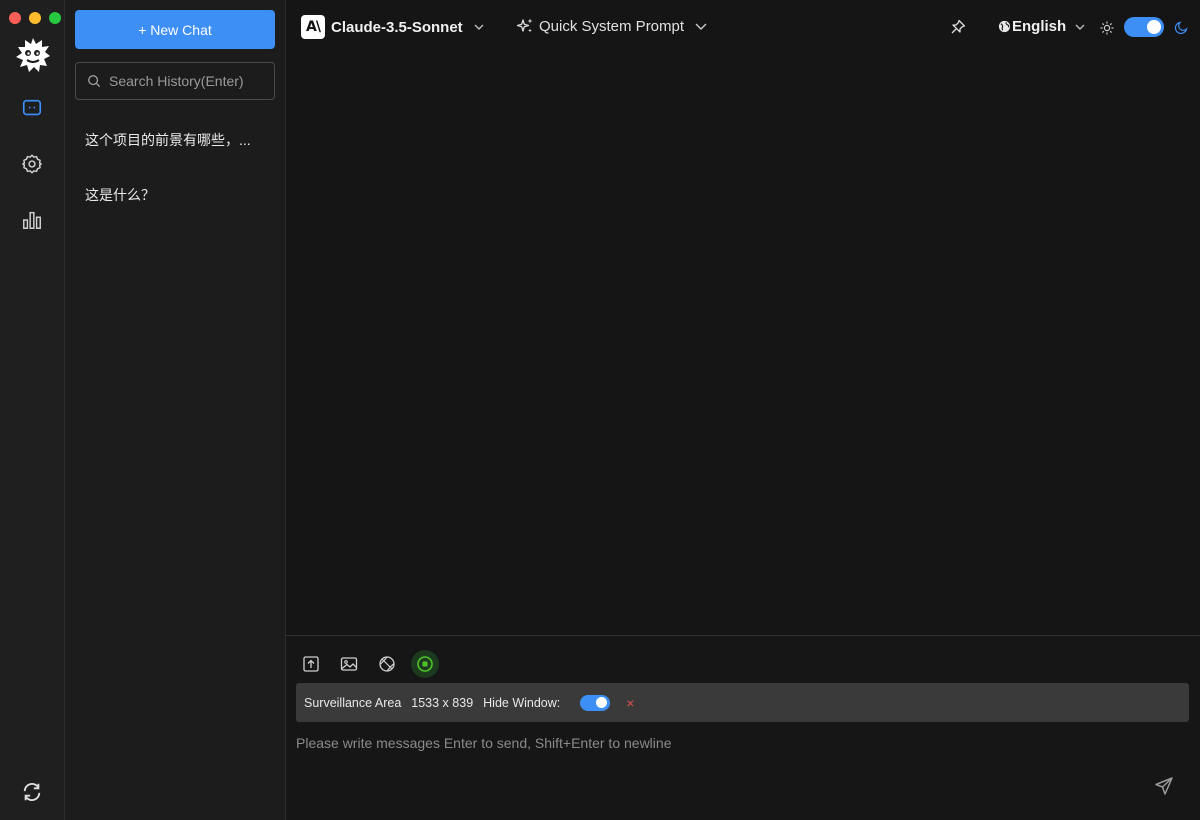 Image resolution: width=1200 pixels, height=820 pixels. I want to click on rail-stats-button, so click(32, 220).